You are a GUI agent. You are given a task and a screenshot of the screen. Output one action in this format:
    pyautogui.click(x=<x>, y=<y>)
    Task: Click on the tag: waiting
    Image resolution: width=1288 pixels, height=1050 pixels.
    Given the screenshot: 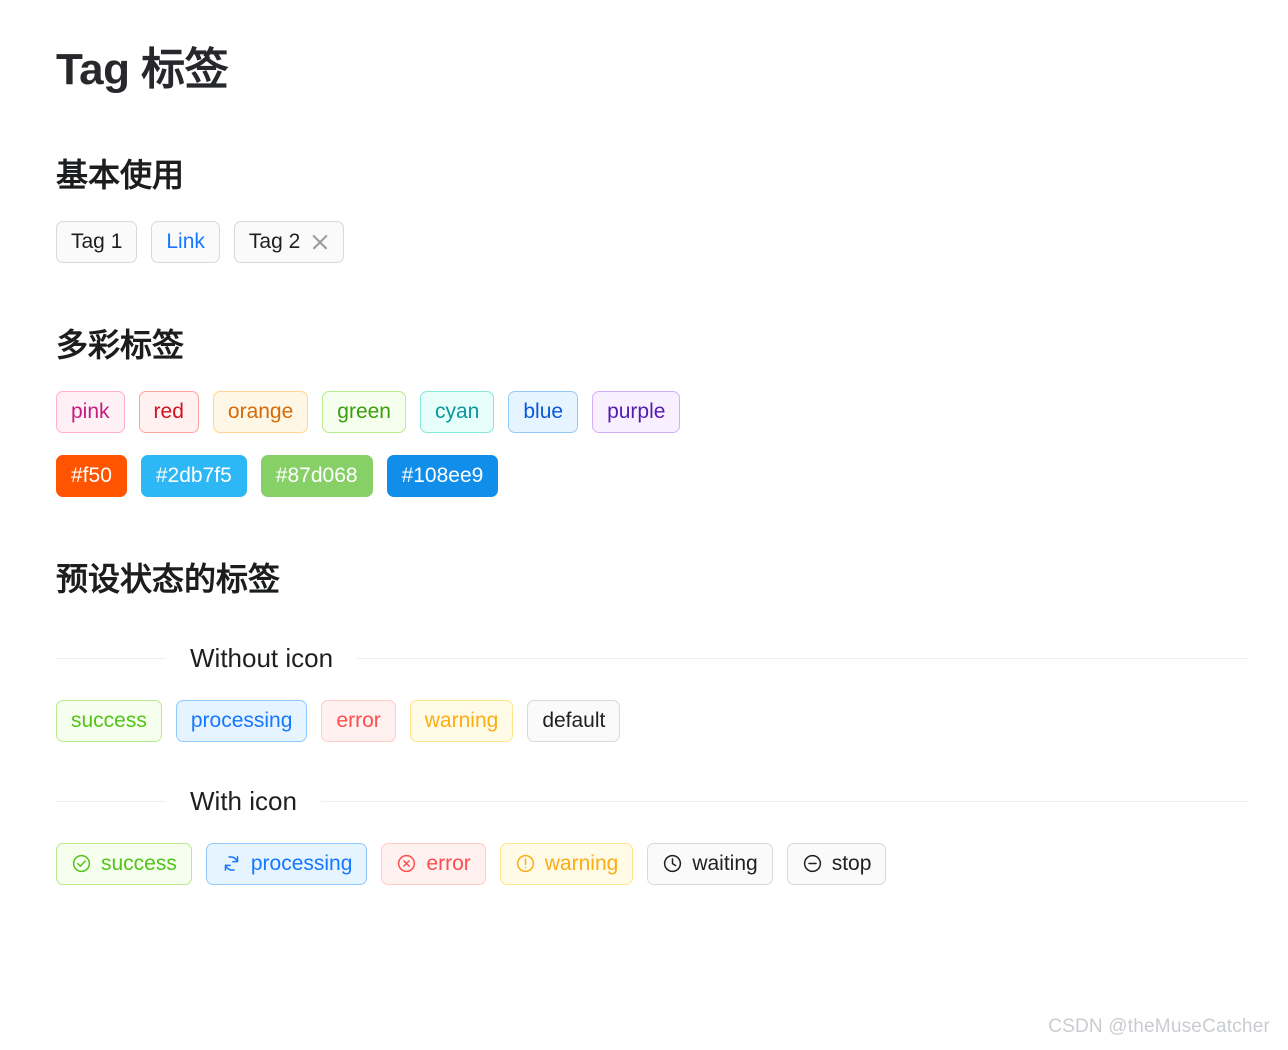 What is the action you would take?
    pyautogui.click(x=710, y=863)
    